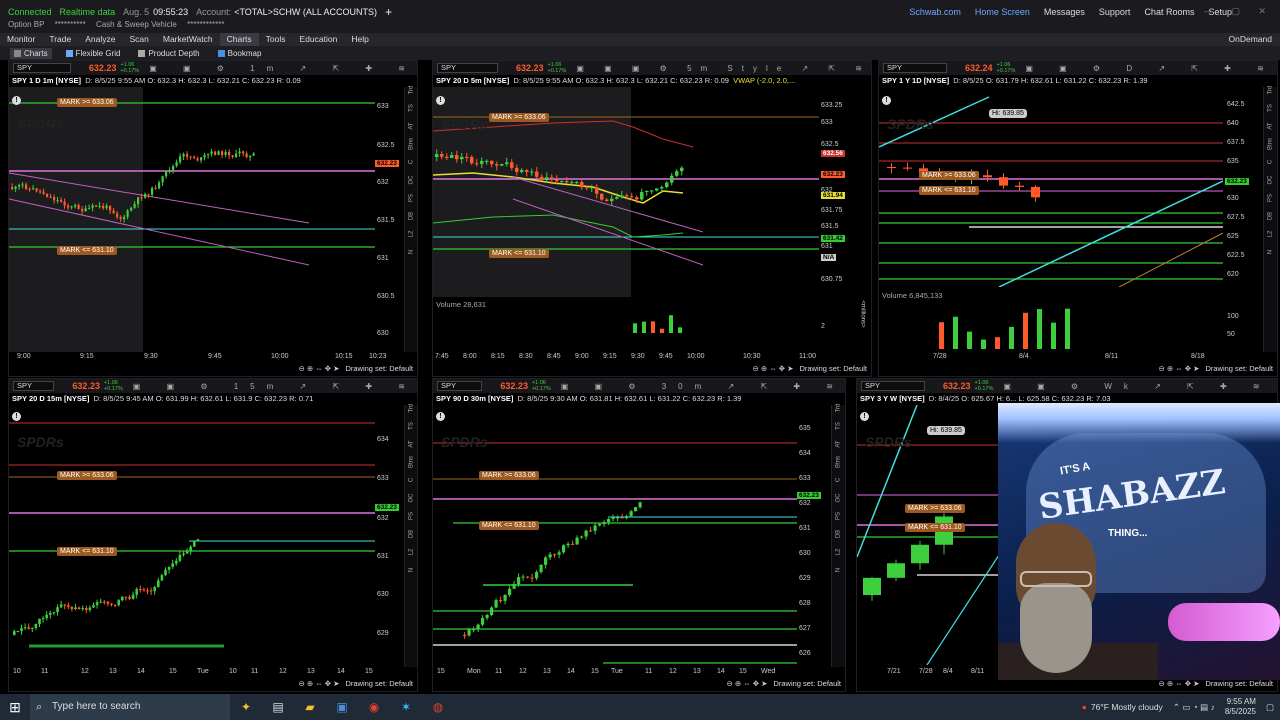 The width and height of the screenshot is (1280, 720). What do you see at coordinates (703, 386) in the screenshot?
I see `toolbar-icons: ▣ ▣ ⚙ 30m ↗ ⇱ ✚ ≋` at bounding box center [703, 386].